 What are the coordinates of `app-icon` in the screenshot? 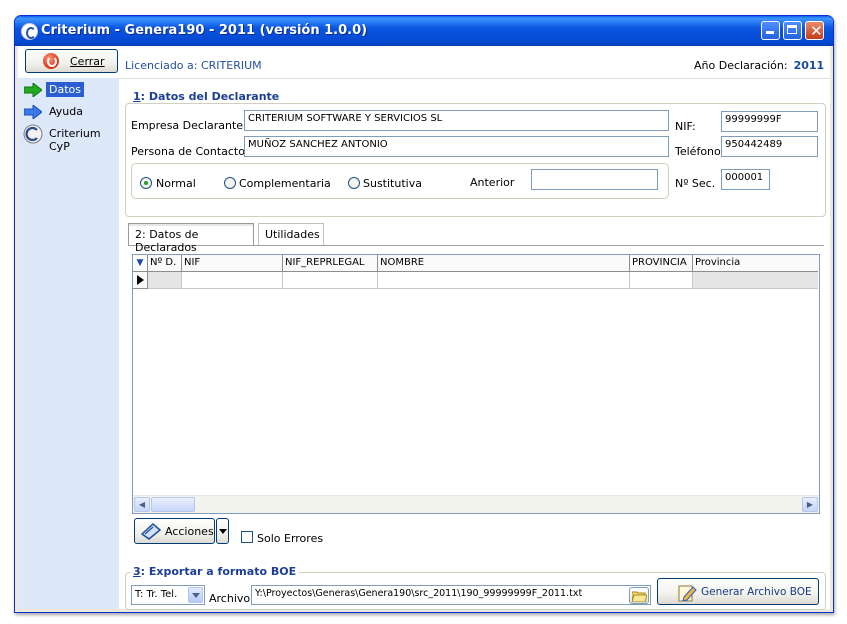 It's located at (29, 31).